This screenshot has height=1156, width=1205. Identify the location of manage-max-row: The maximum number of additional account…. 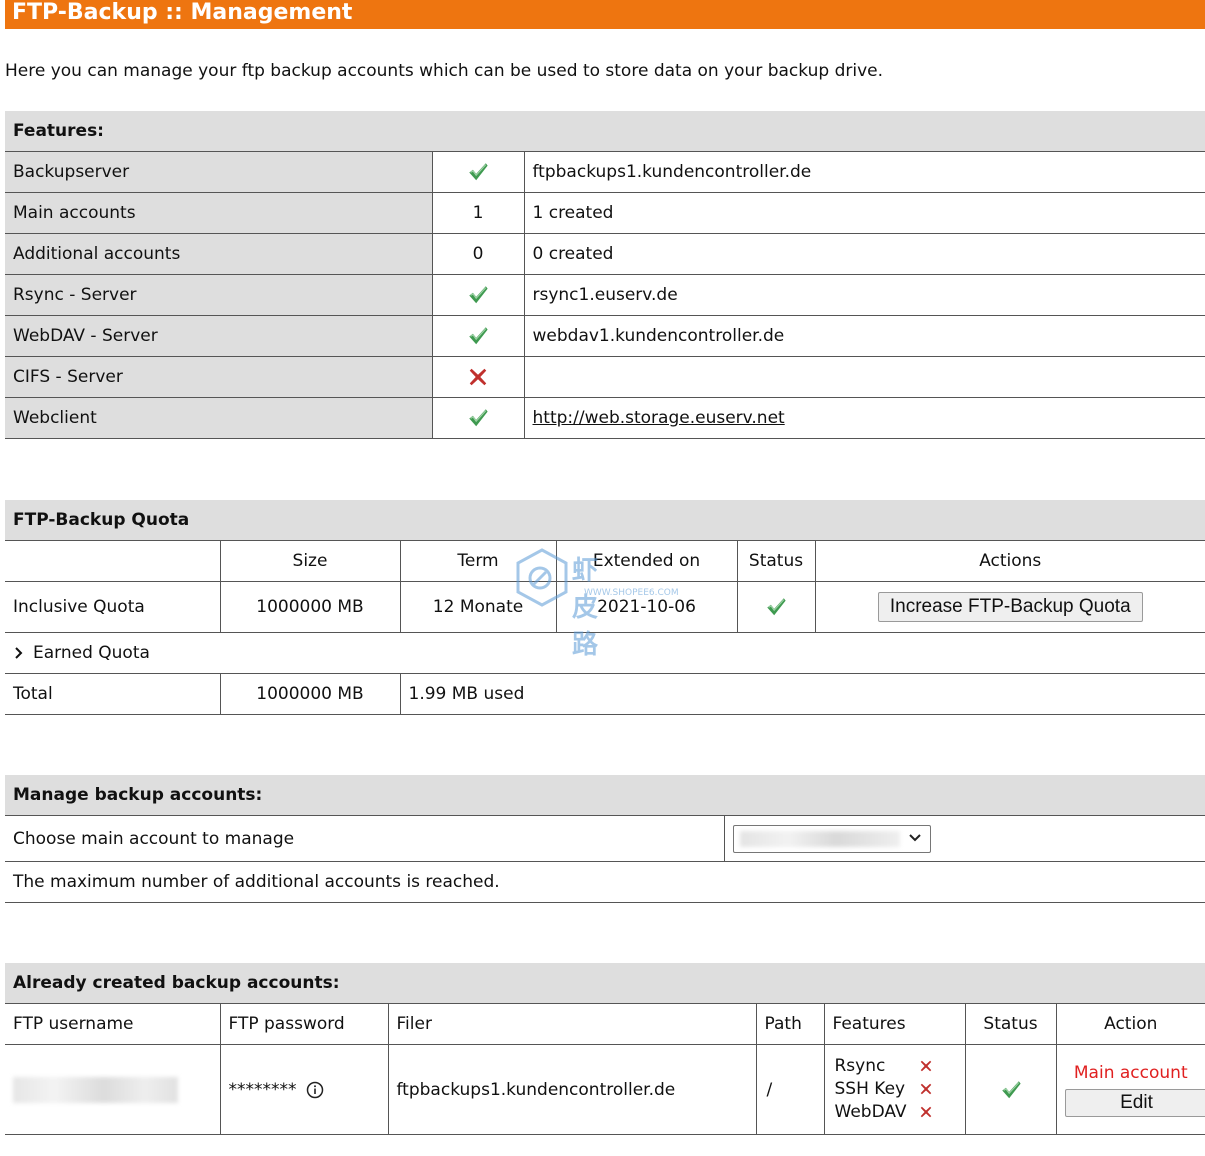
(605, 882).